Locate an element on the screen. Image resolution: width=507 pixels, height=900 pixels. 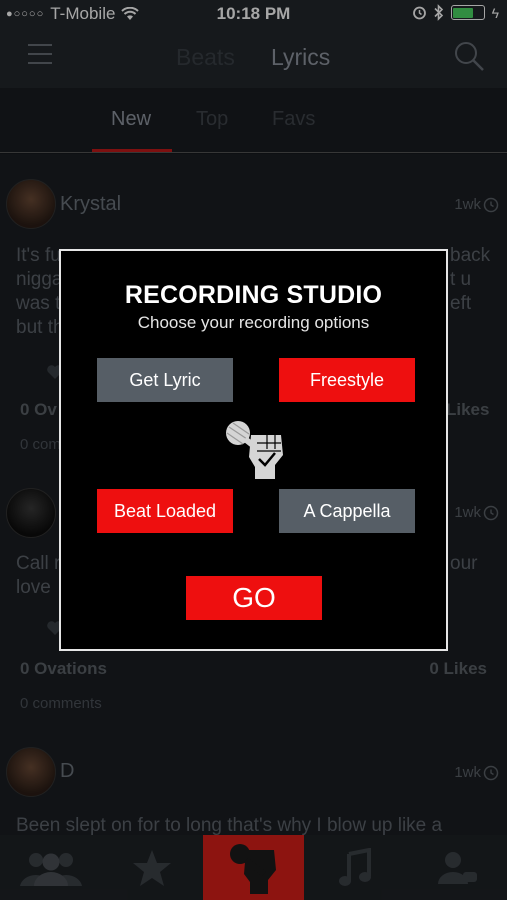
a-cappella-button: A Cappella is located at coordinates (347, 511).